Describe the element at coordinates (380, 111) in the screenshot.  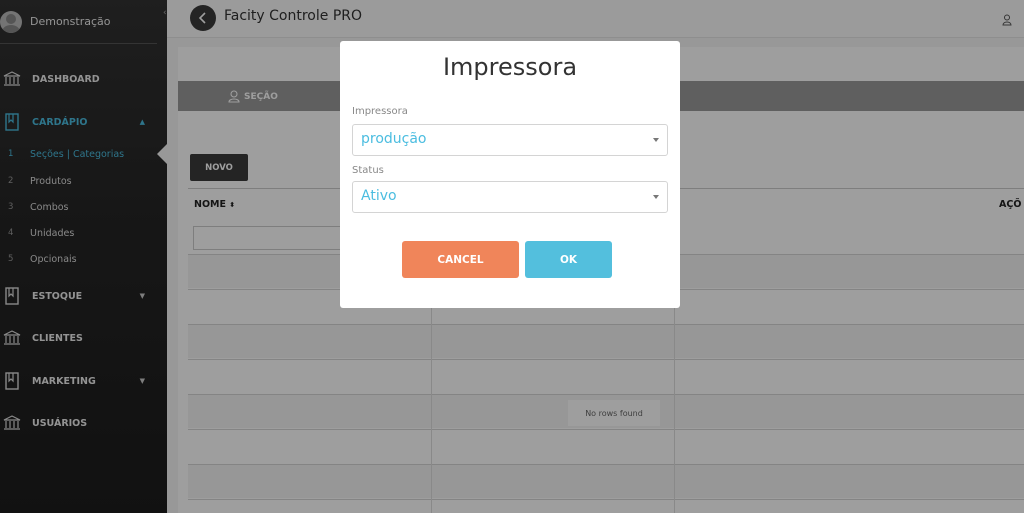
I see `printer-label: Impressora` at that location.